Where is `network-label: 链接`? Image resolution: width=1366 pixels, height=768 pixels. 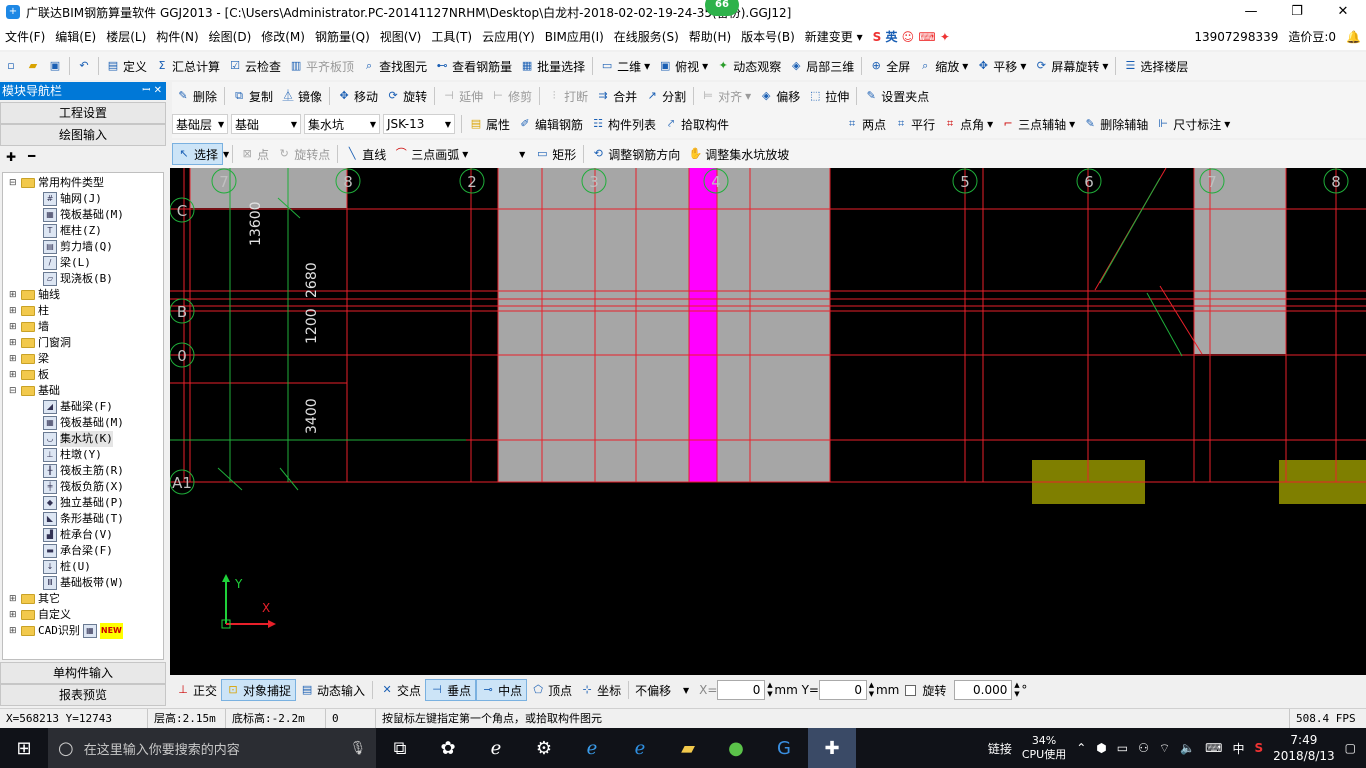 network-label: 链接 is located at coordinates (1000, 748).